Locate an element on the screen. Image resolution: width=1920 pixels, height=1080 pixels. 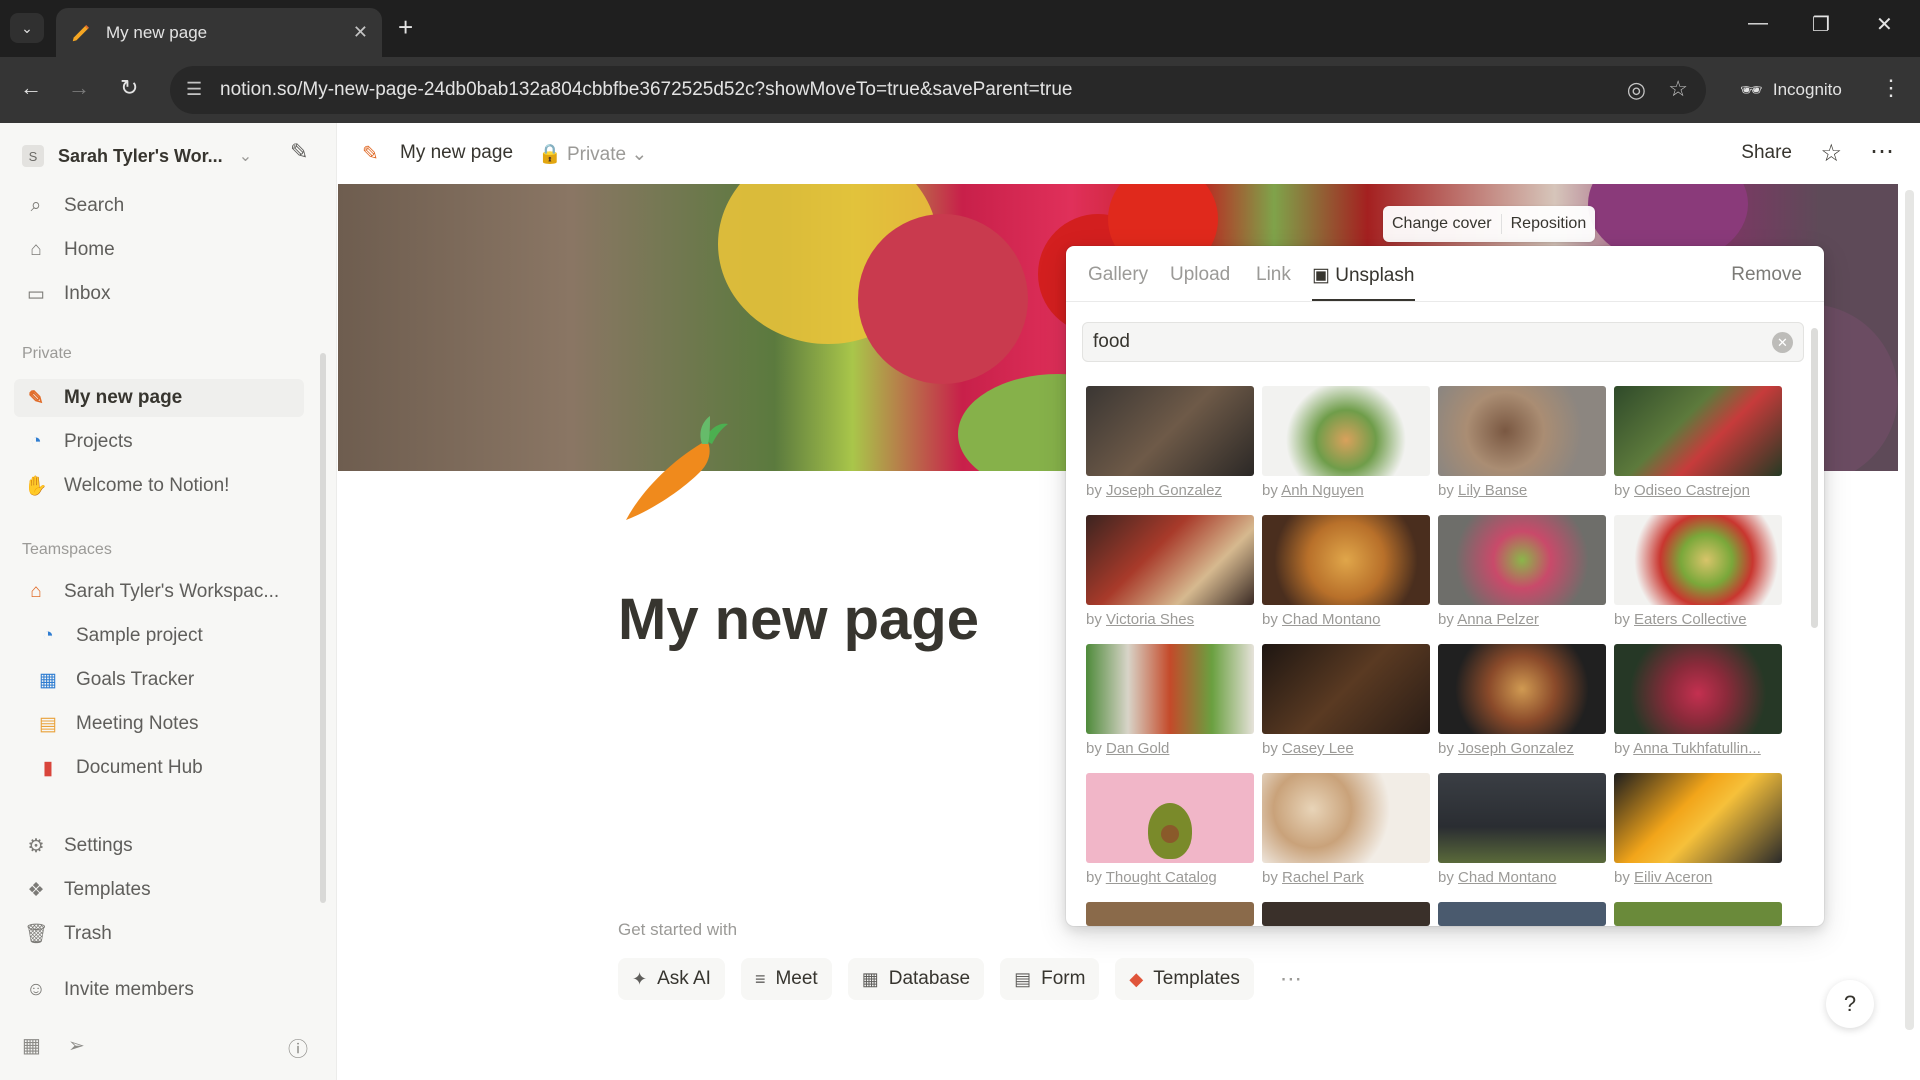
form-button: ▤ Form is located at coordinates (1050, 979).